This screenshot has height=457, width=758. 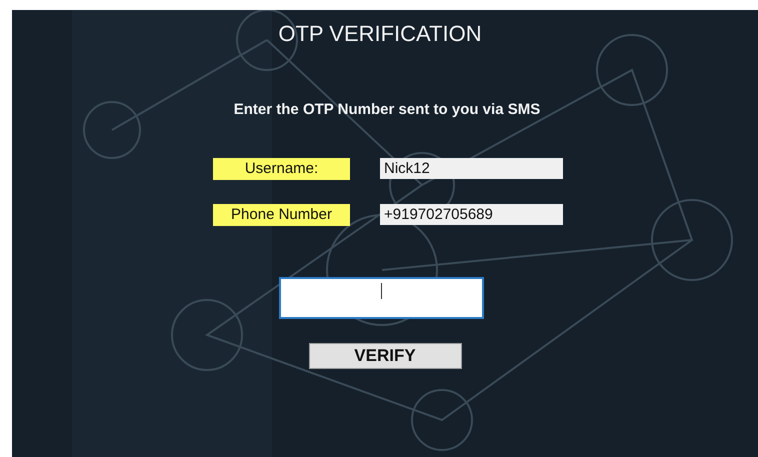 What do you see at coordinates (381, 291) in the screenshot?
I see `text-cursor` at bounding box center [381, 291].